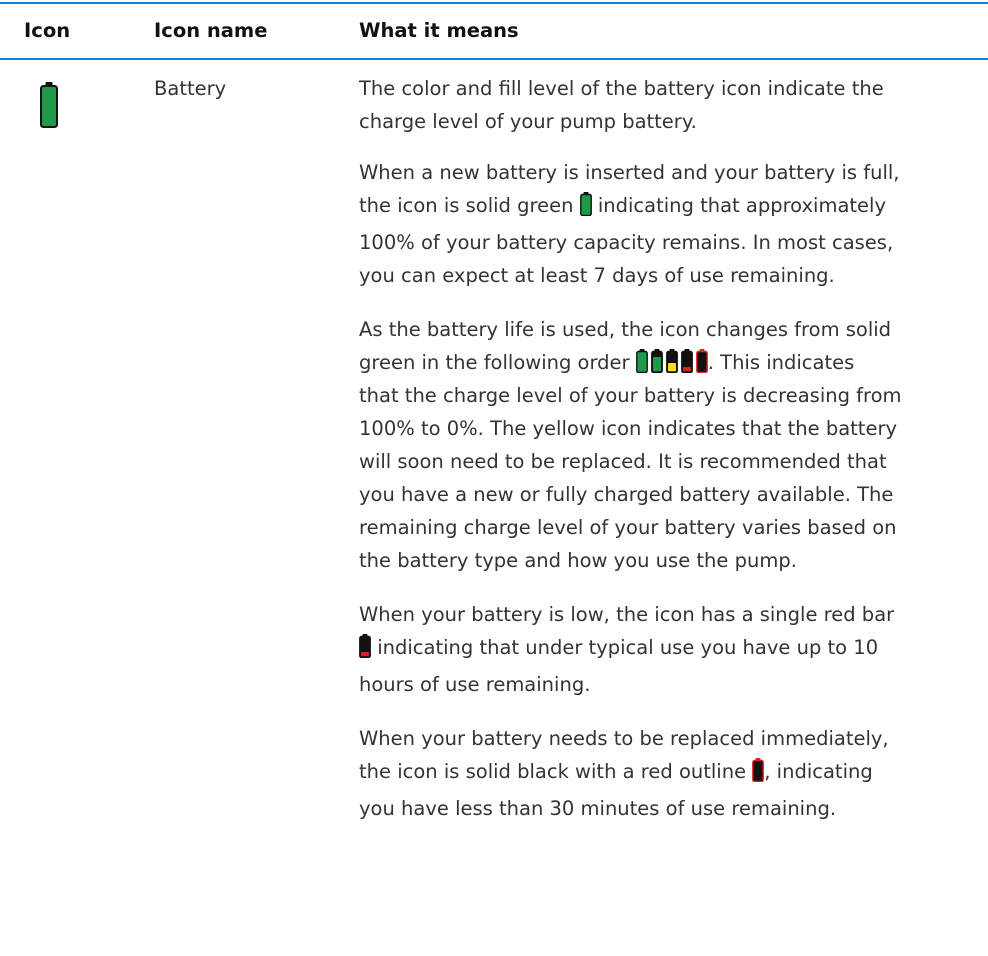 This screenshot has width=988, height=956. I want to click on icon-name-battery: Battery, so click(190, 88).